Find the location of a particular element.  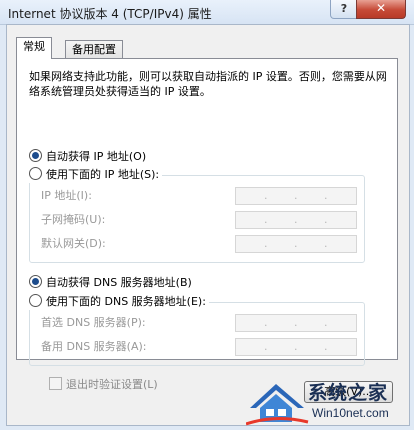

manual-ip-radio is located at coordinates (35, 173).